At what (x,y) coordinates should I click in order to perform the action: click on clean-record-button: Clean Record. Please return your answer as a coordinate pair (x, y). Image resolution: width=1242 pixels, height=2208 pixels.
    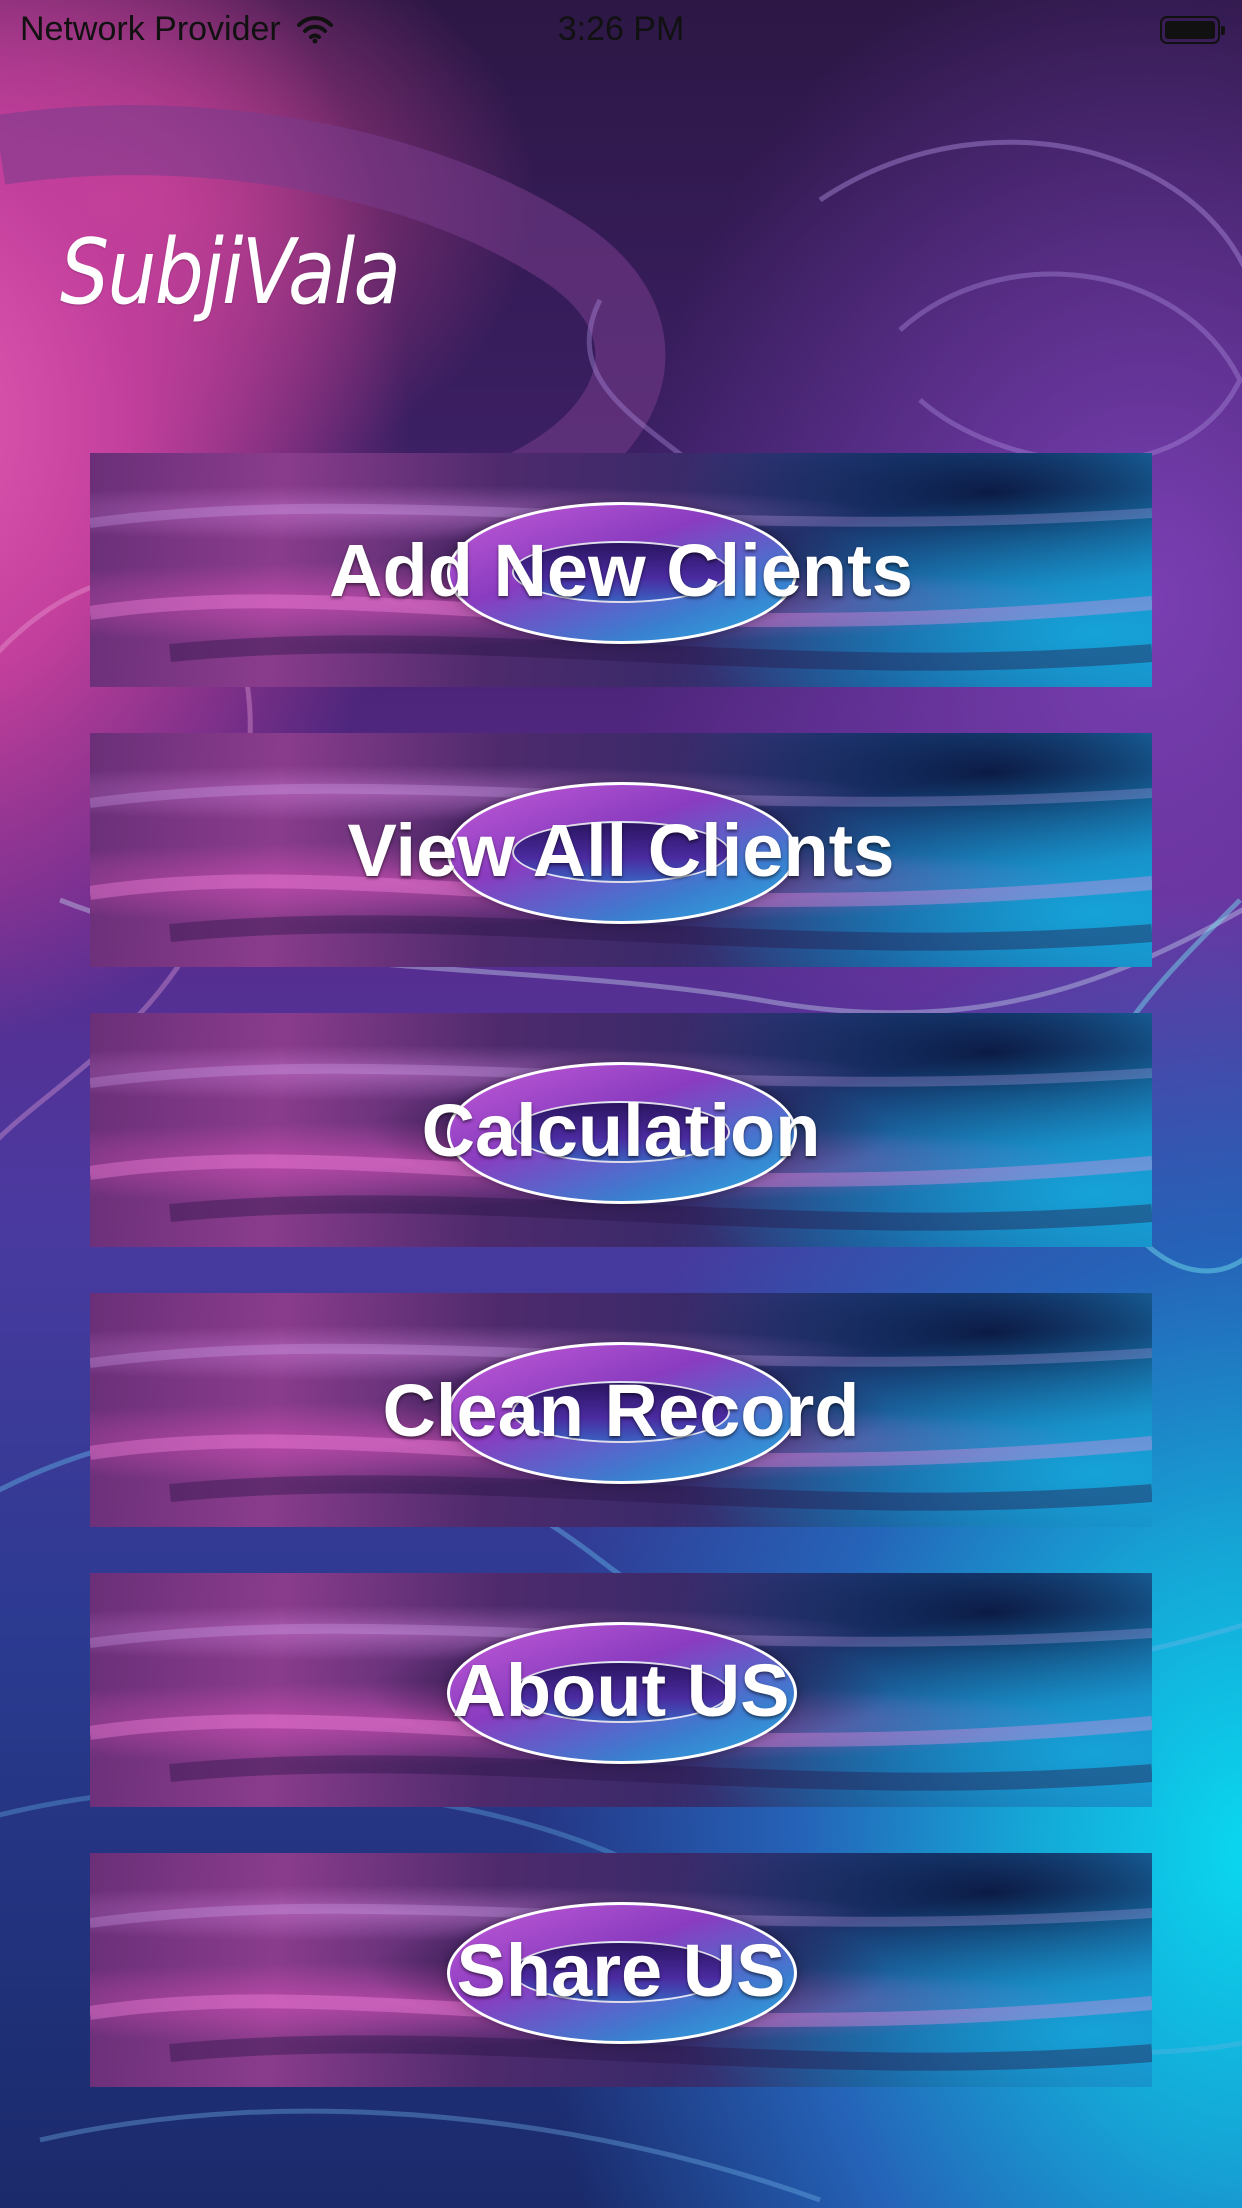
    Looking at the image, I should click on (621, 1410).